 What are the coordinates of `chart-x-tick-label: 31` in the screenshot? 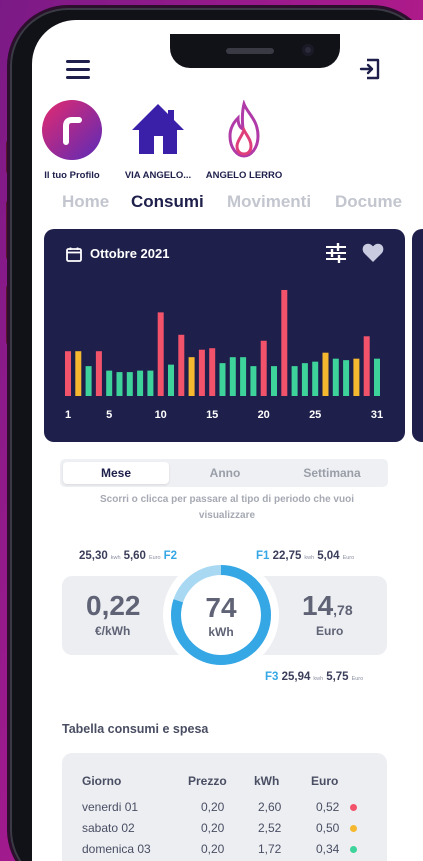 It's located at (377, 415).